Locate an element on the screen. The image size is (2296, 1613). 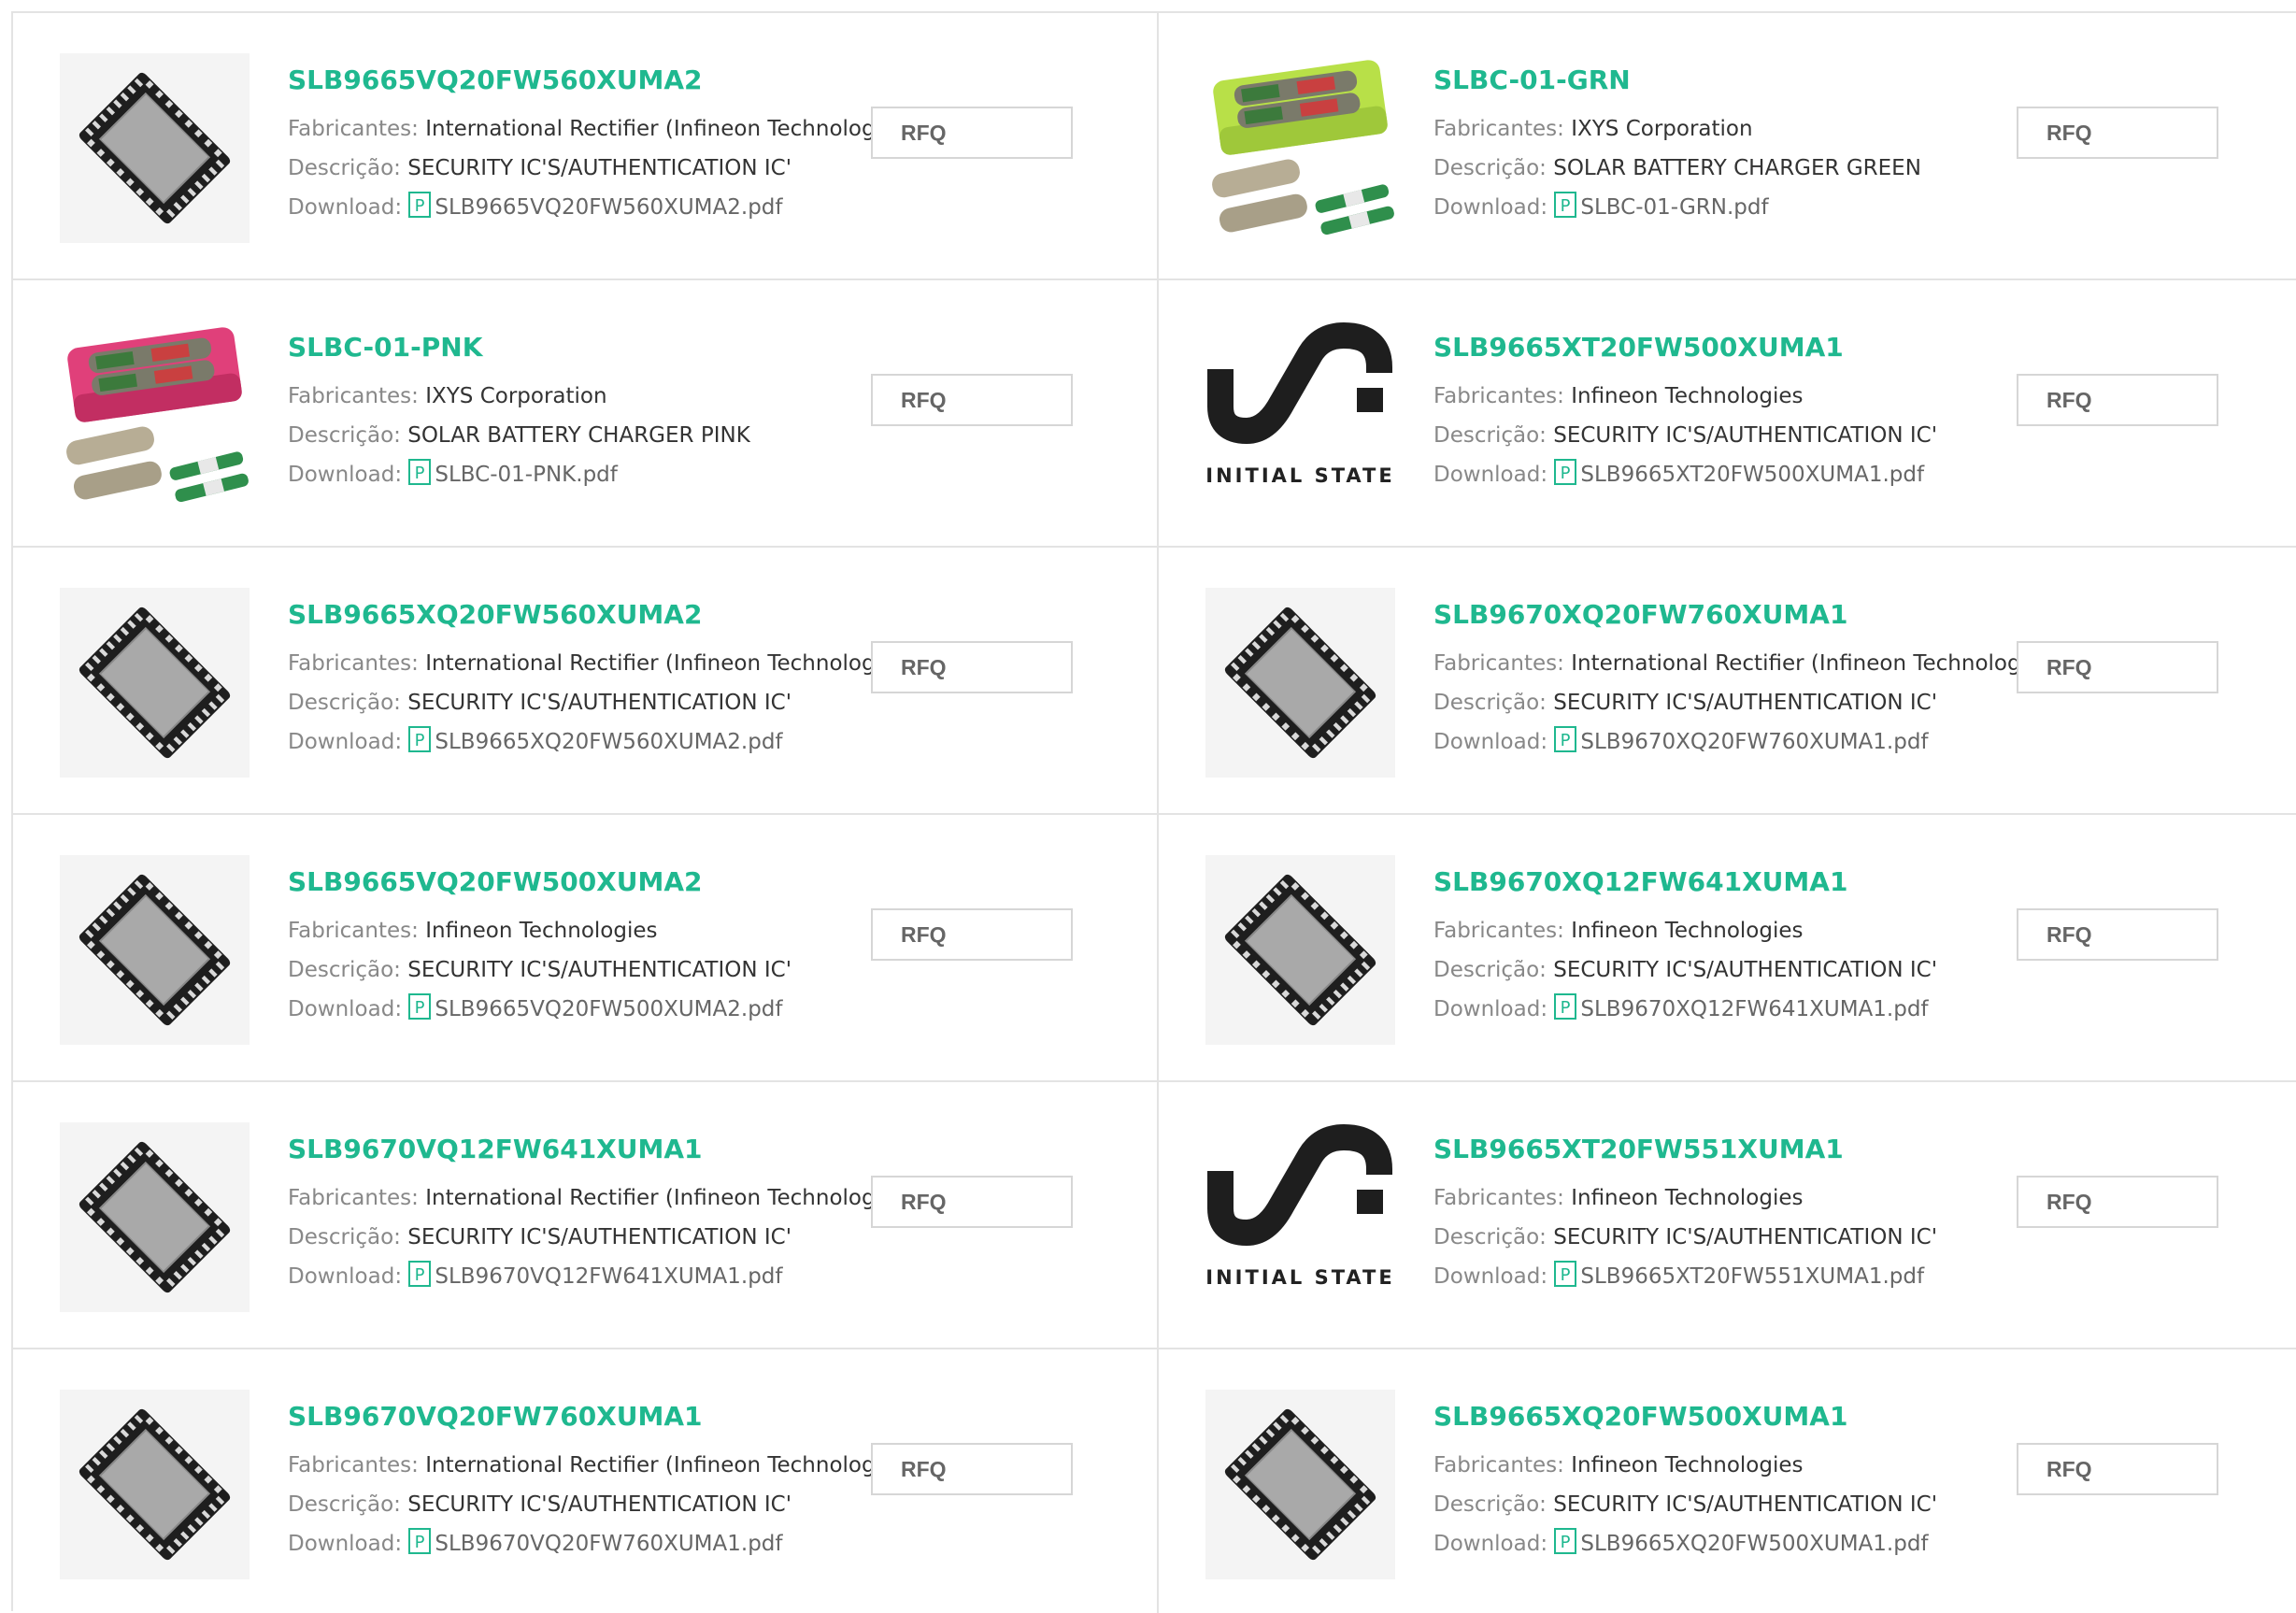
pdf-download-link: P SLB9670XQ20FW760XUMA1.pdf is located at coordinates (1741, 740).